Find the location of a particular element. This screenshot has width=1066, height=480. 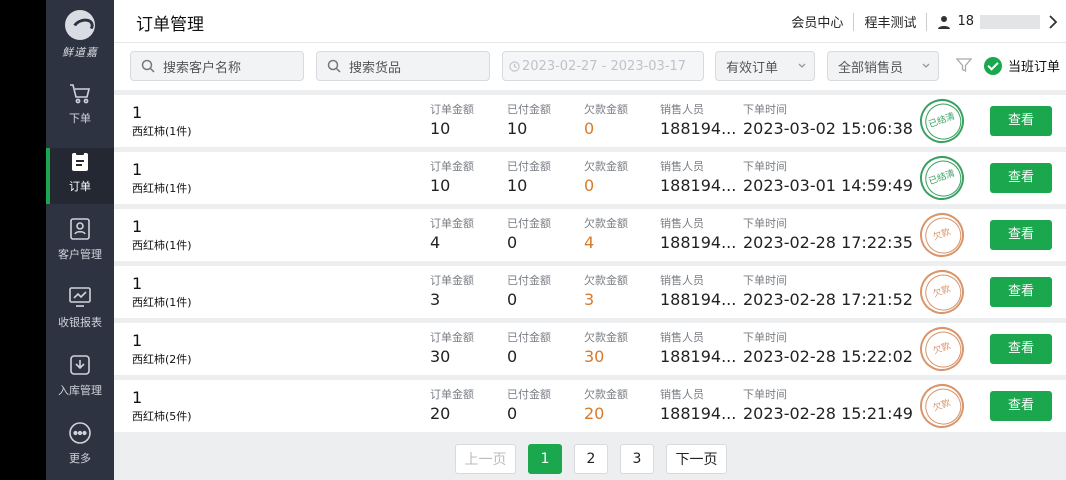

filter-icon is located at coordinates (964, 65).